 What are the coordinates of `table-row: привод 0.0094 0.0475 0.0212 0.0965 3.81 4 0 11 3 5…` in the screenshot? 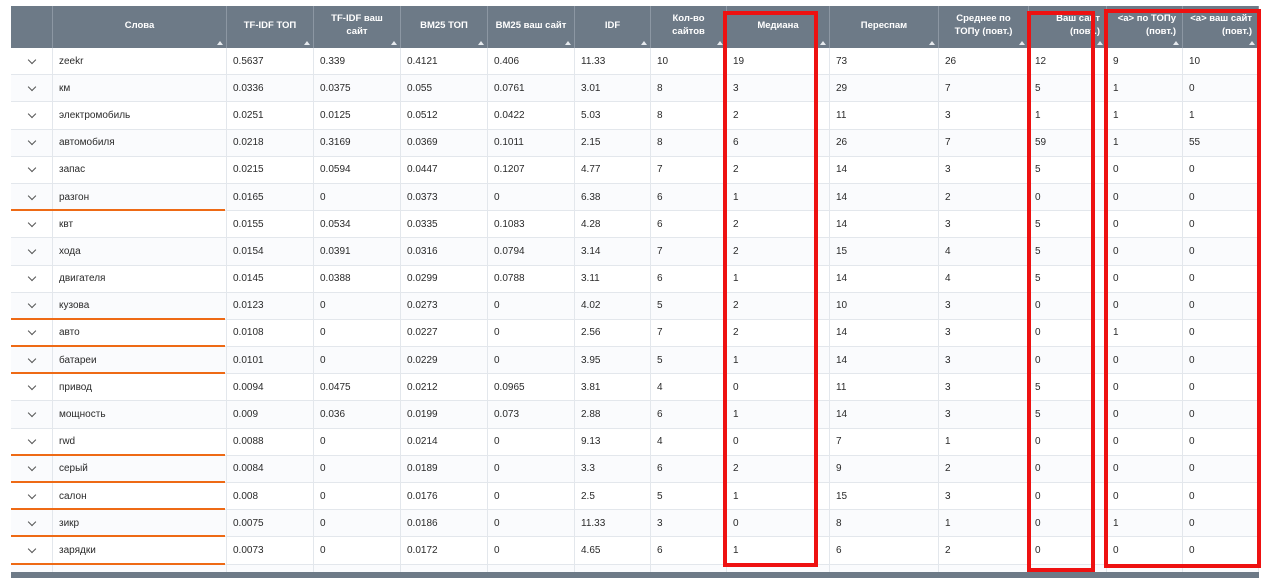 It's located at (635, 388).